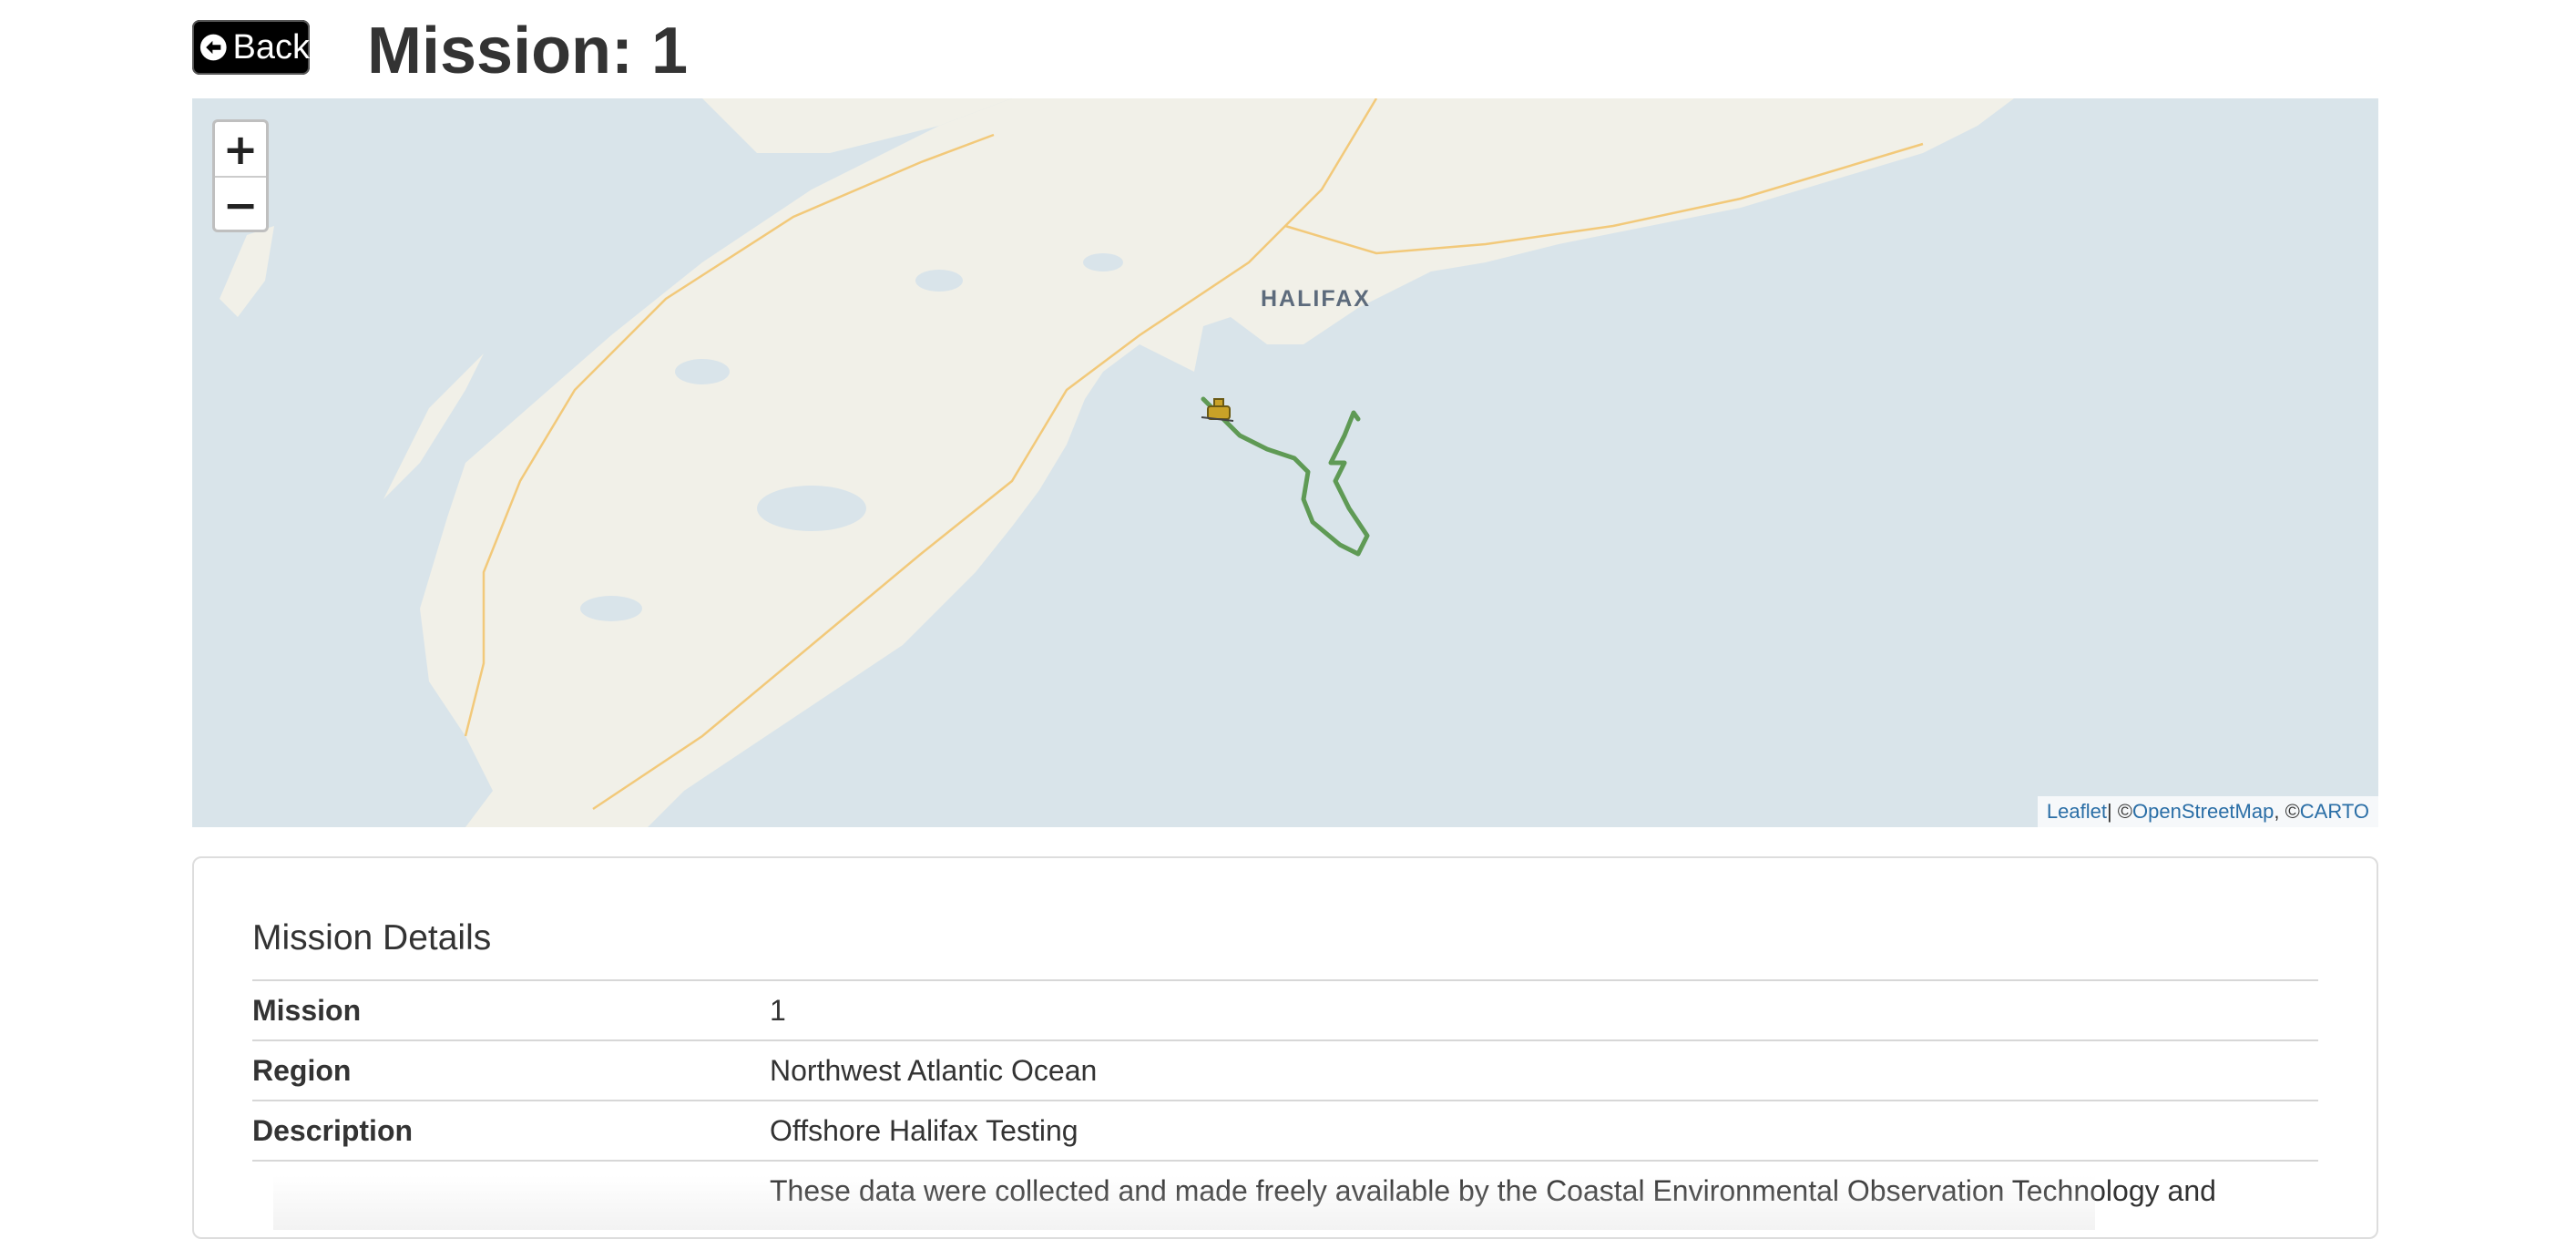 The image size is (2576, 1239). What do you see at coordinates (2077, 812) in the screenshot?
I see `leaflet-link: Leaflet` at bounding box center [2077, 812].